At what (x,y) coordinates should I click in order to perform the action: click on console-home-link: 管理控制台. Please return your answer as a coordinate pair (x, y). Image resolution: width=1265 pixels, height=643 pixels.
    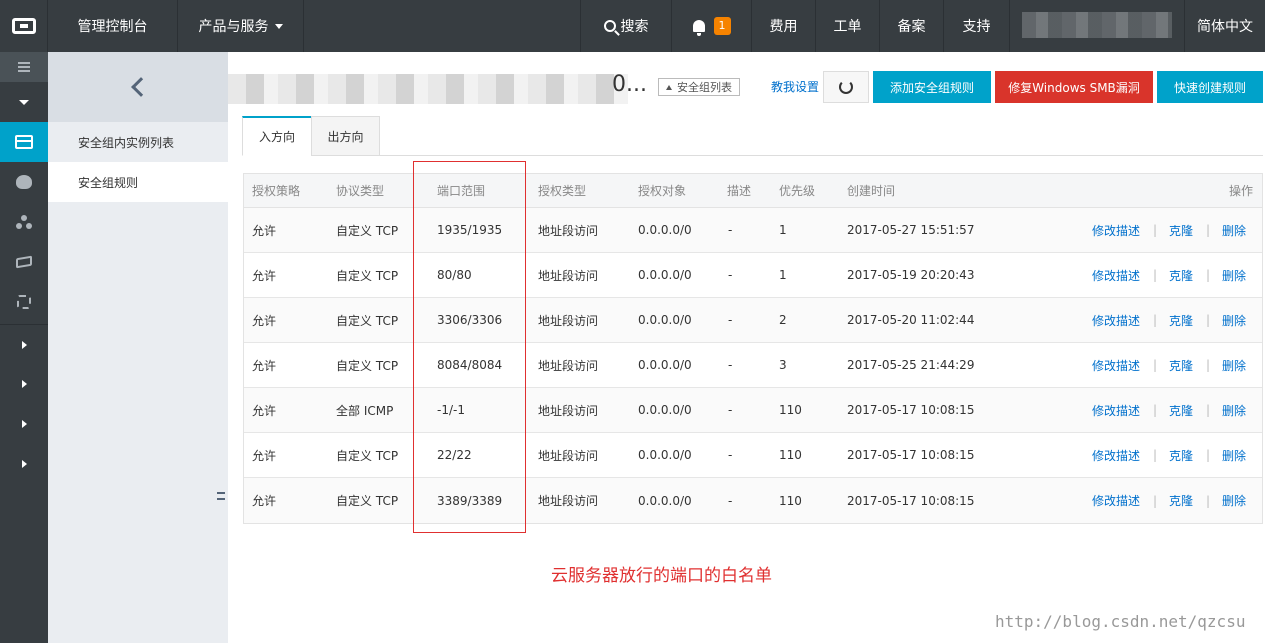
    Looking at the image, I should click on (113, 26).